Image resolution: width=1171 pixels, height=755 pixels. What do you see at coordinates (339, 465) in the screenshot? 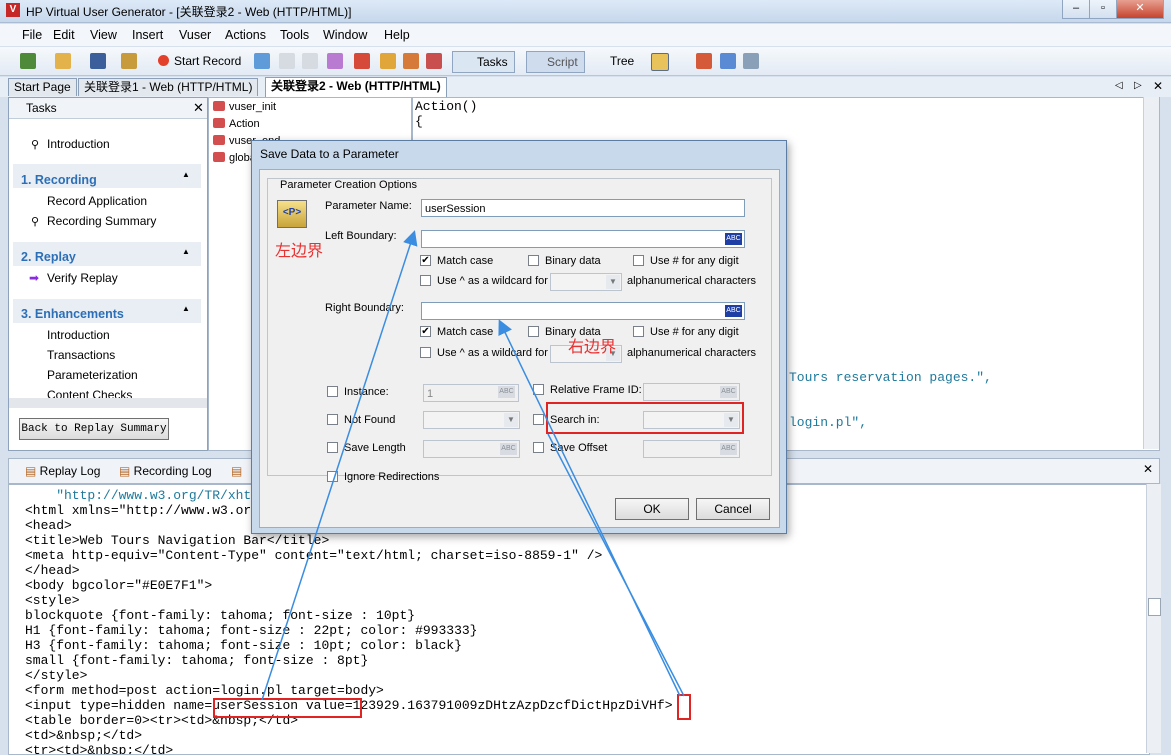
I see `left-boundary-arrow` at bounding box center [339, 465].